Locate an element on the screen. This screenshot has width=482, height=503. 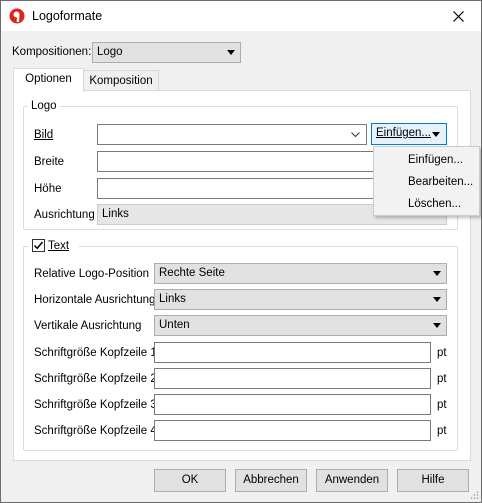
cancel-button: Abbrechen is located at coordinates (271, 480).